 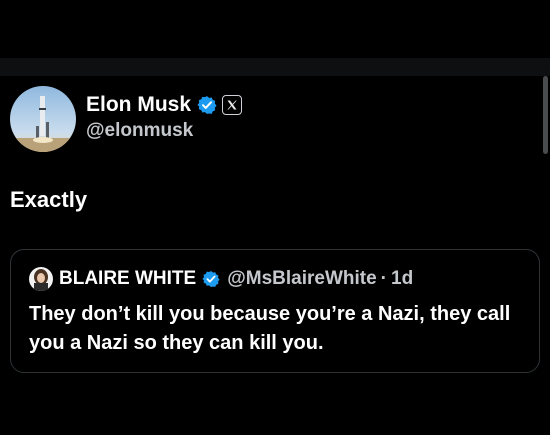 What do you see at coordinates (275, 67) in the screenshot?
I see `header-divider` at bounding box center [275, 67].